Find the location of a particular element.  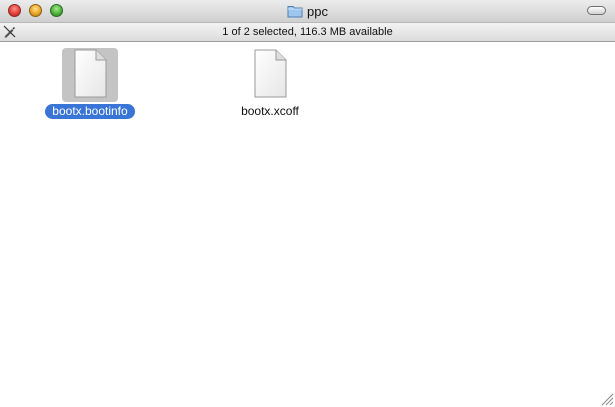

file-name: bootx.xcoff is located at coordinates (270, 111).